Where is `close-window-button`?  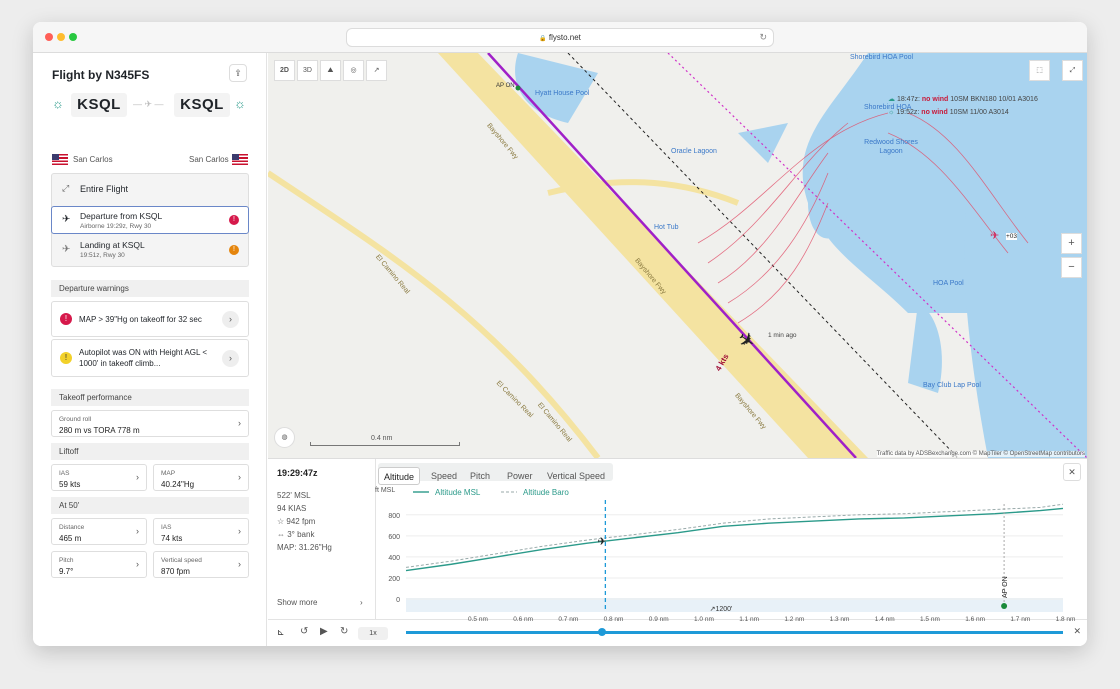 close-window-button is located at coordinates (49, 37).